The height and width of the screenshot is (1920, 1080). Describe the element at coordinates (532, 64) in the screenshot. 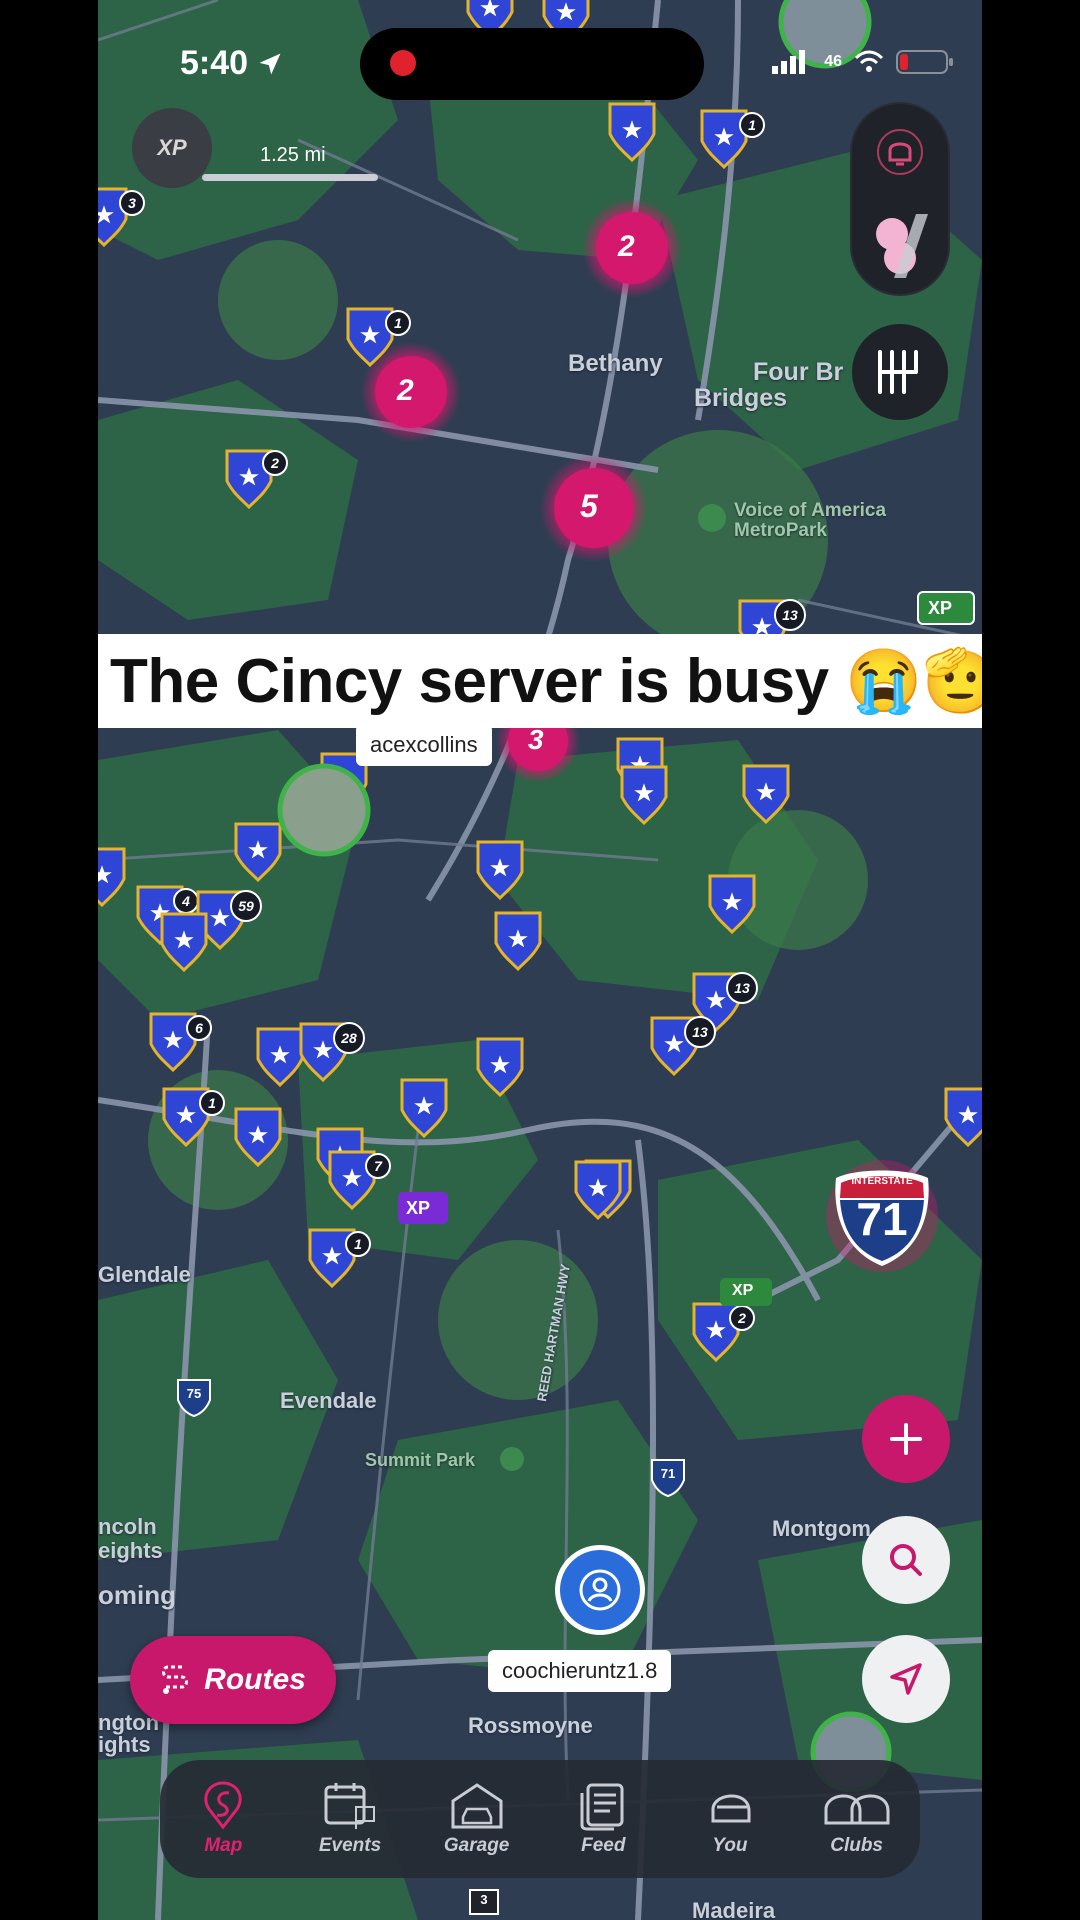

I see `dynamic-island` at that location.